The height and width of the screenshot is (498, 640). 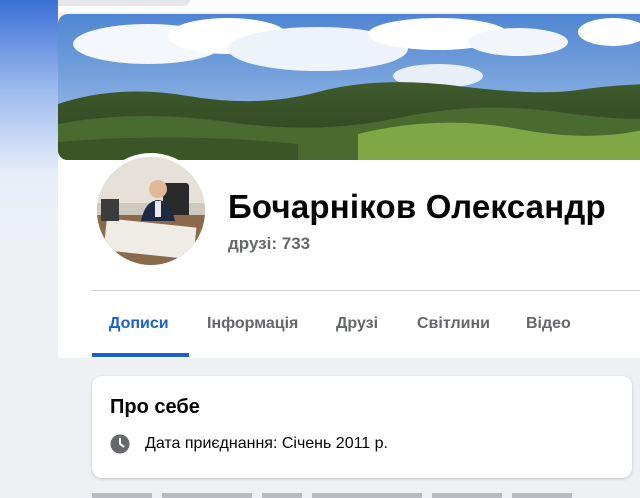 What do you see at coordinates (29, 125) in the screenshot?
I see `sidebar-edge` at bounding box center [29, 125].